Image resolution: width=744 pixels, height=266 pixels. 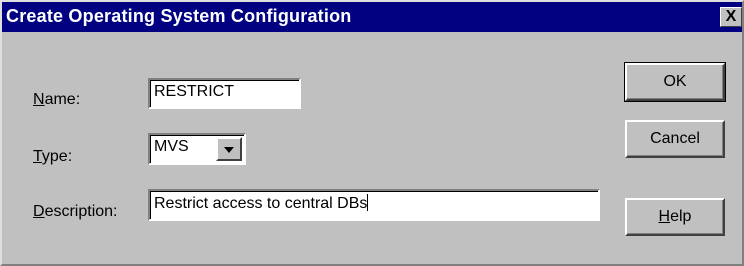 I want to click on description-input-value: Restrict access to central DBs, so click(x=261, y=203).